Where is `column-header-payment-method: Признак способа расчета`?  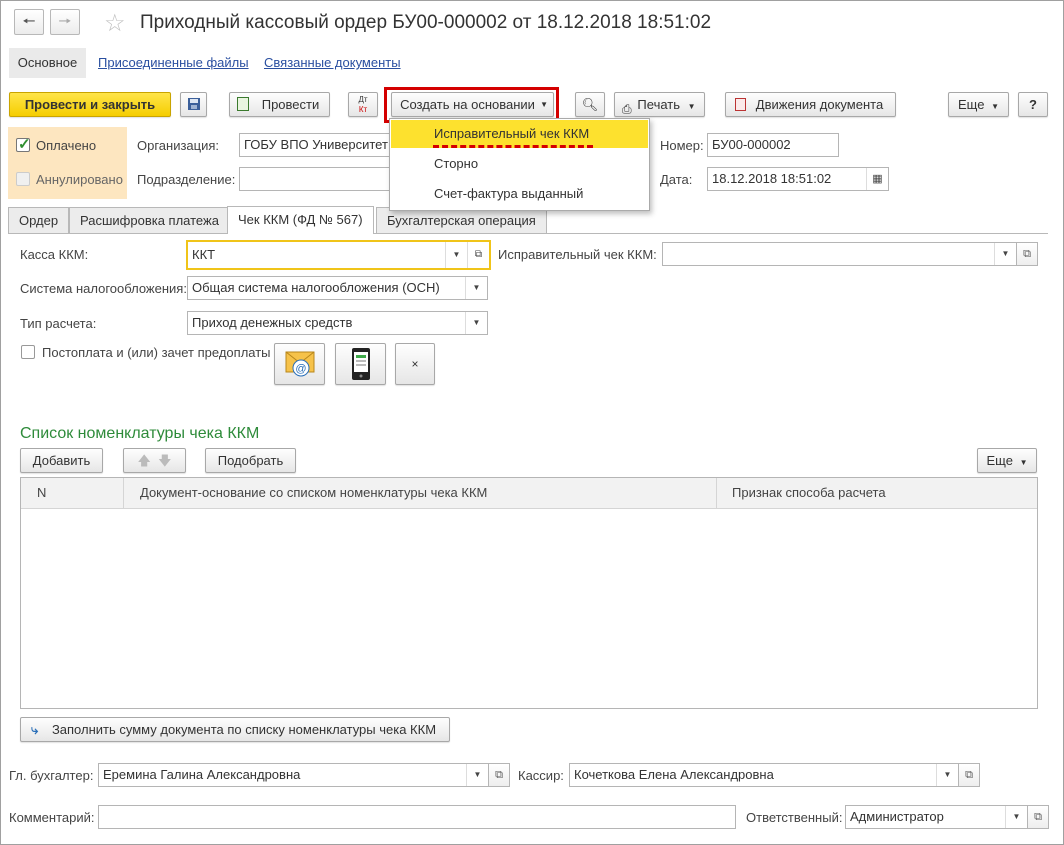
column-header-payment-method: Признак способа расчета is located at coordinates (809, 493).